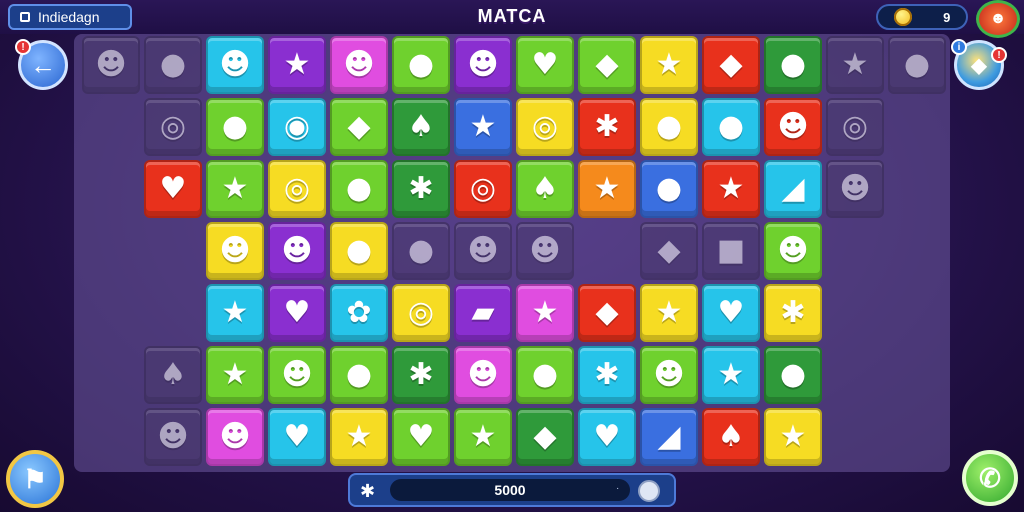 The image size is (1024, 512). I want to click on tile-r6-c9: ◢, so click(669, 437).